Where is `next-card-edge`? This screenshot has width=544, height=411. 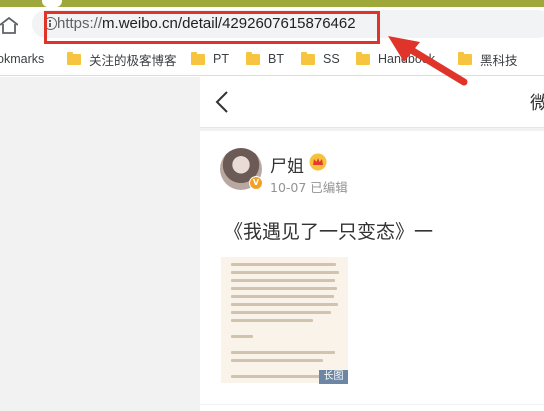
next-card-edge is located at coordinates (372, 408).